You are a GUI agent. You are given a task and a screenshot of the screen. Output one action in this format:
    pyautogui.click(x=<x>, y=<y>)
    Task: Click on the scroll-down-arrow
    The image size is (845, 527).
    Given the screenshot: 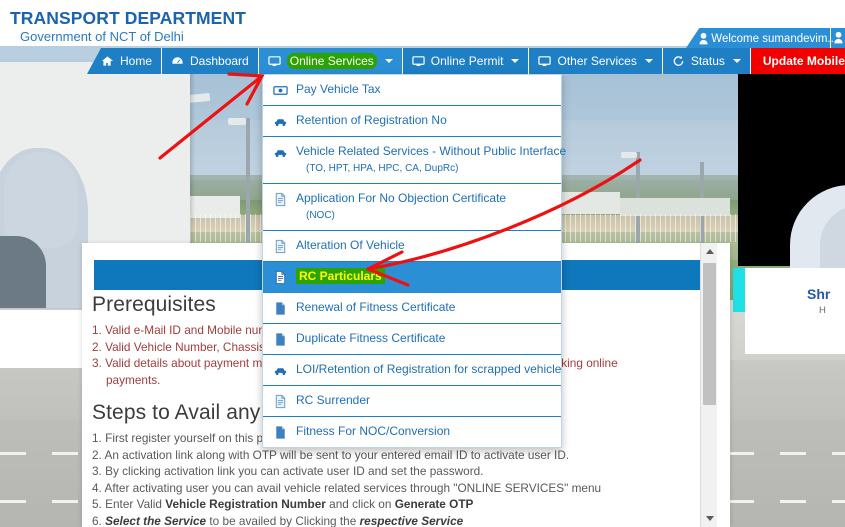 What is the action you would take?
    pyautogui.click(x=709, y=518)
    